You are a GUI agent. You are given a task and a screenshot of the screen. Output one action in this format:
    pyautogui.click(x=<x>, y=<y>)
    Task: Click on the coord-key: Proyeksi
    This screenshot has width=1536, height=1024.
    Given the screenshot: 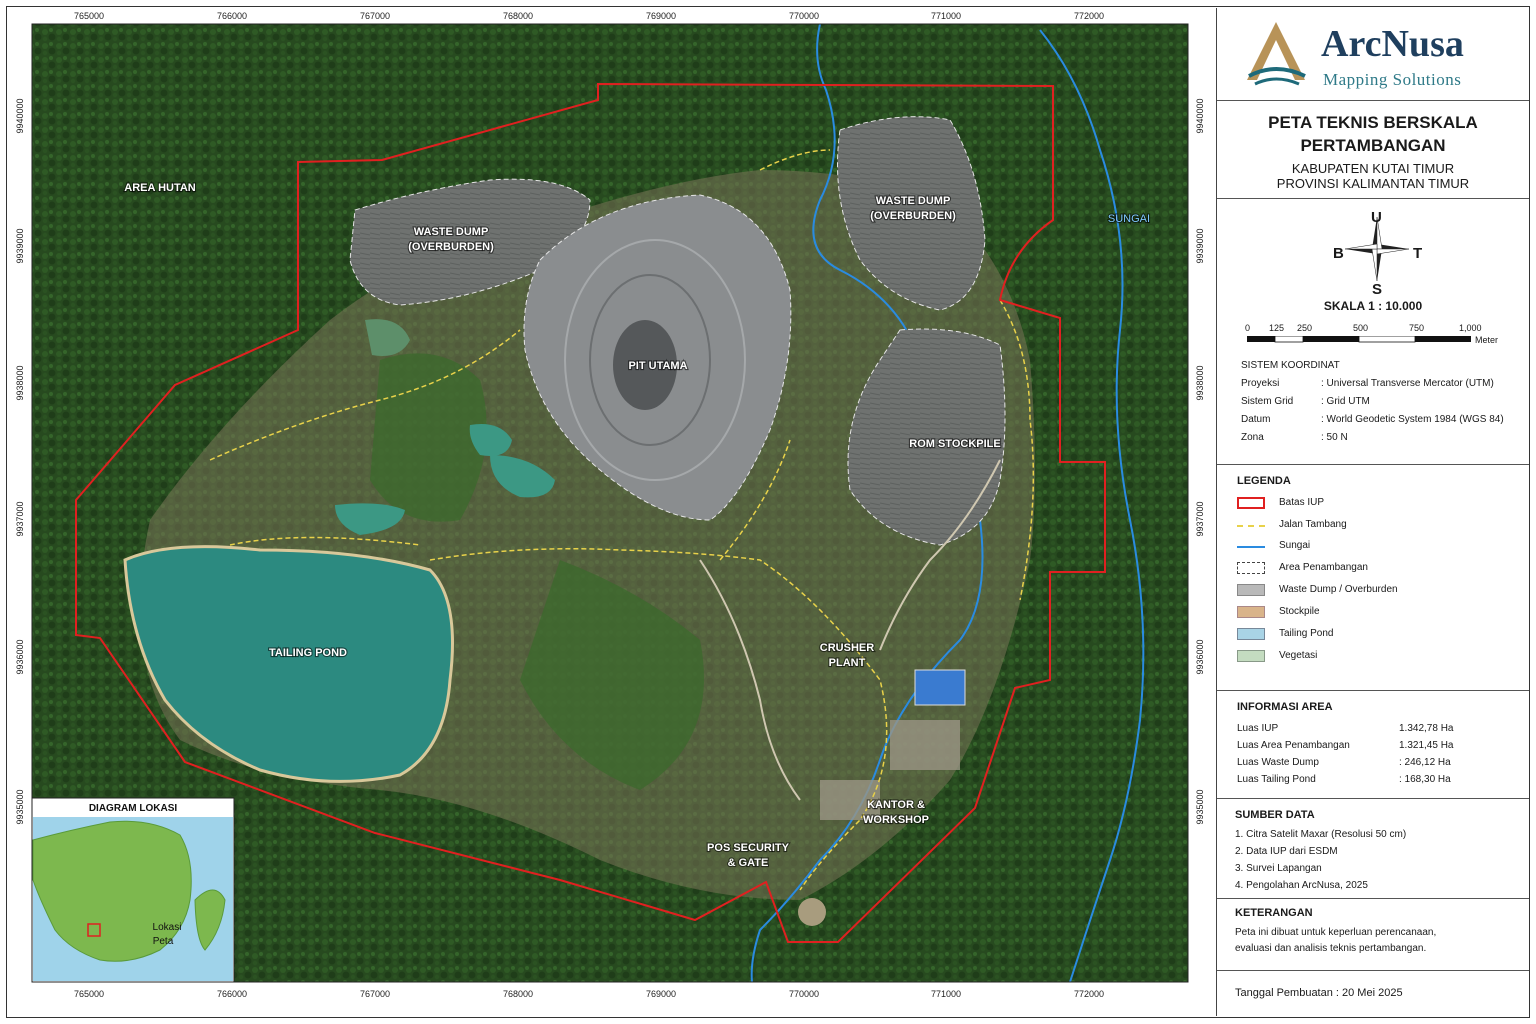 What is the action you would take?
    pyautogui.click(x=1260, y=383)
    